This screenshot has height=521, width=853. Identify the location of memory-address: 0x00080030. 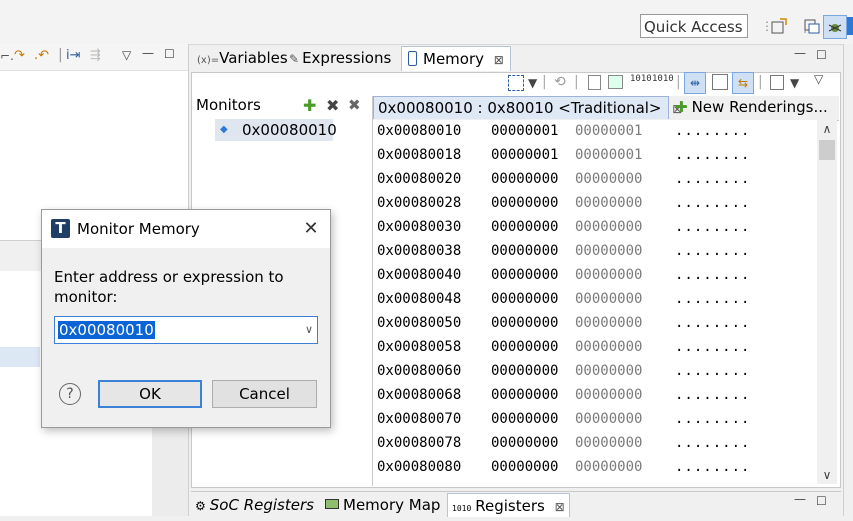
(419, 227).